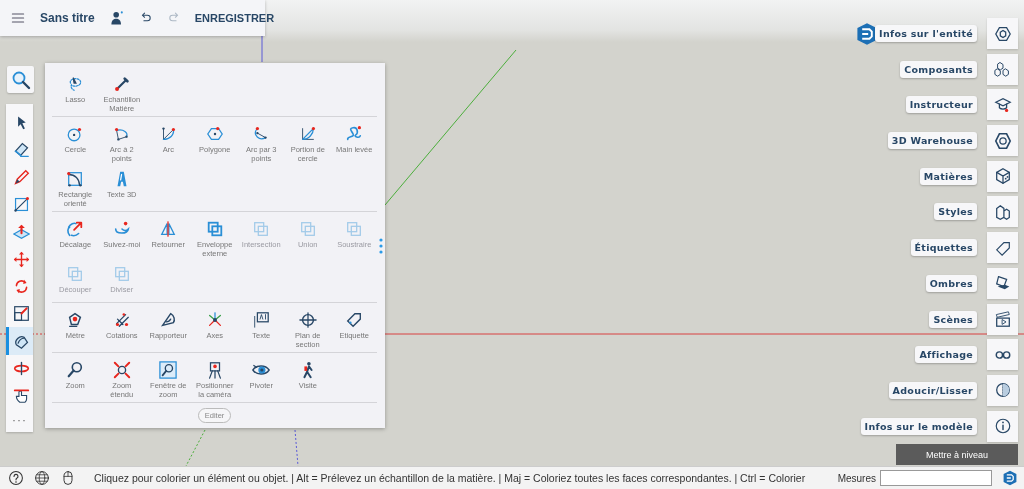 Image resolution: width=1024 pixels, height=489 pixels. I want to click on pencil-icon, so click(21, 177).